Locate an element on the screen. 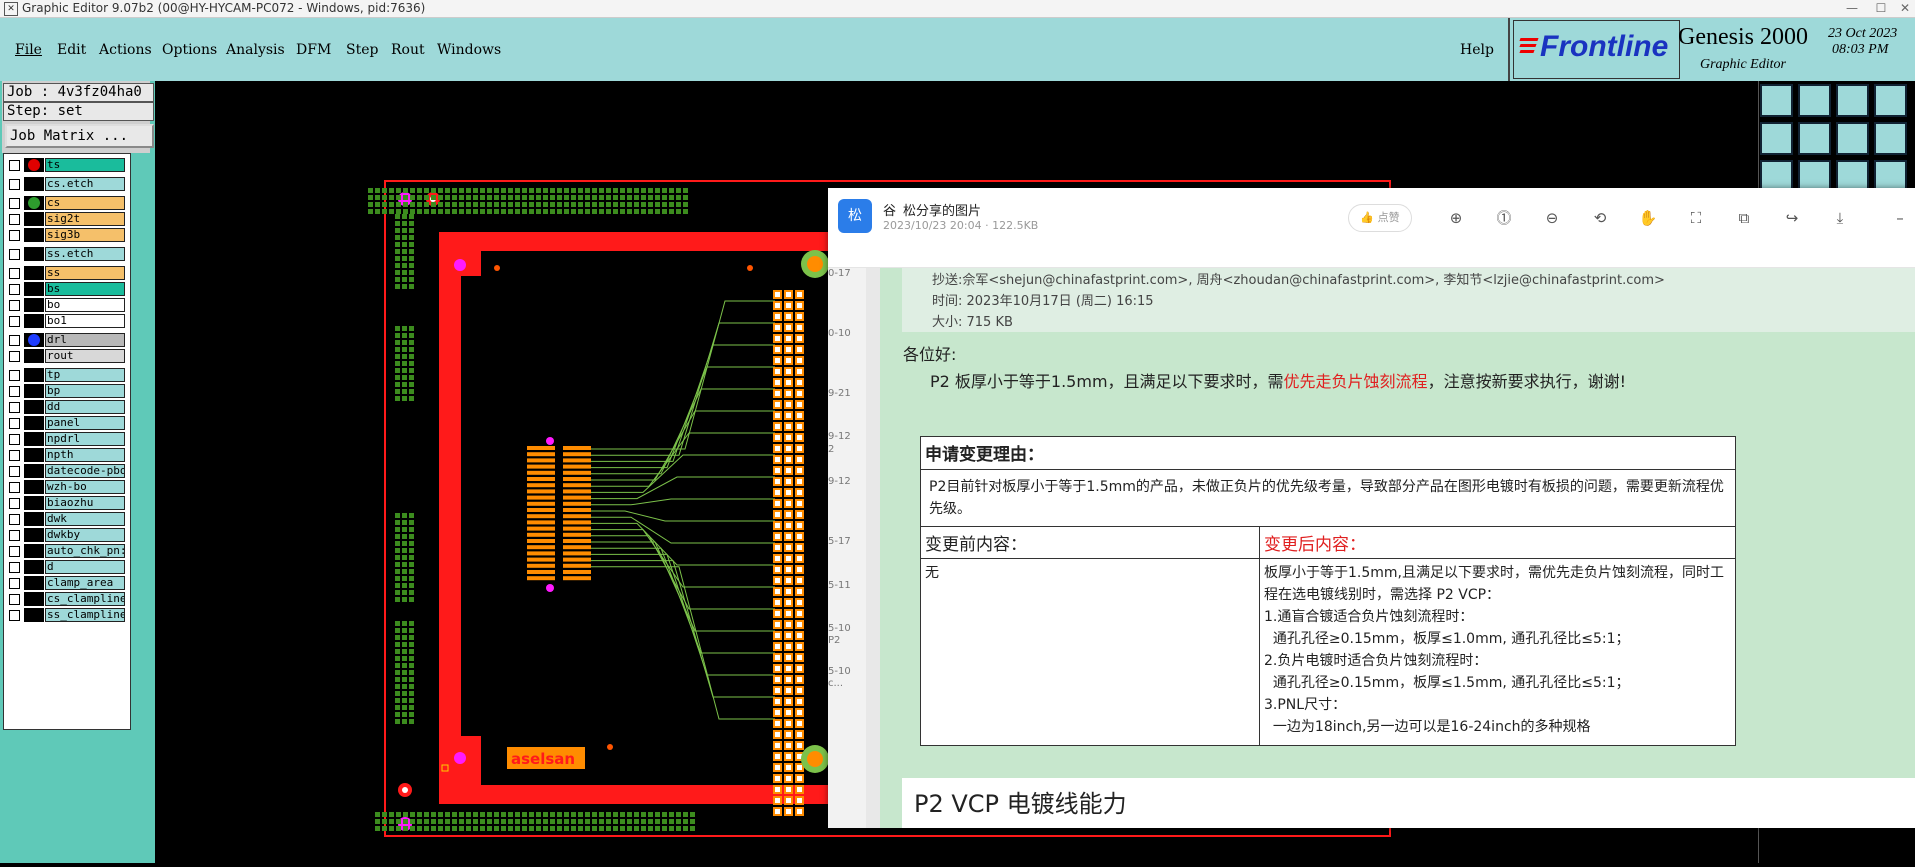 The height and width of the screenshot is (867, 1915). layer-row: clamp_area is located at coordinates (67, 583).